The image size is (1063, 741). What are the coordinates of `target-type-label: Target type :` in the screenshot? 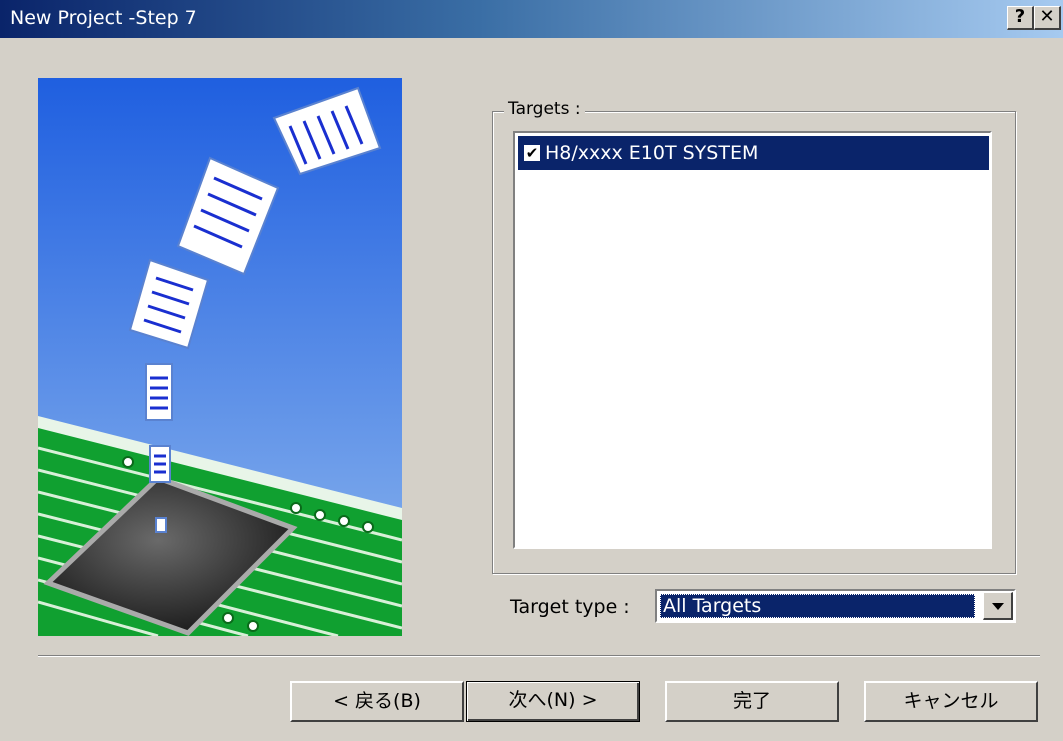 It's located at (570, 607).